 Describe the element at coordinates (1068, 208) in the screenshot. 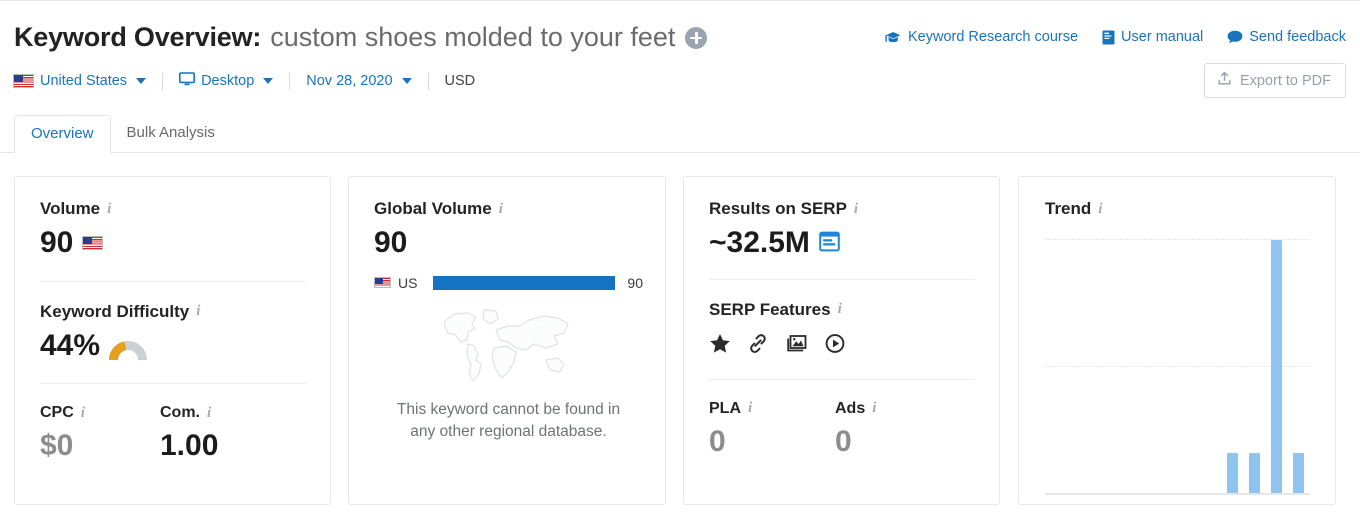

I see `trend-label-text: Trend` at that location.